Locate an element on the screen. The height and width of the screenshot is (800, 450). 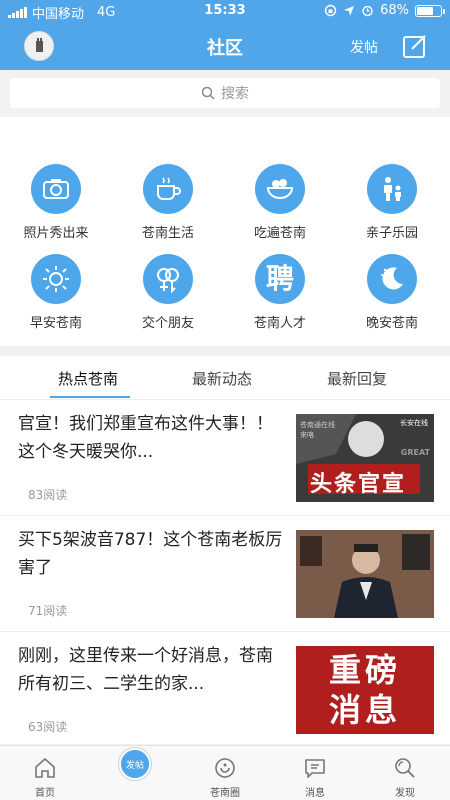
list-item: 买下5架波音787！这个苍南老板厉害了 71阅读 is located at coordinates (225, 574).